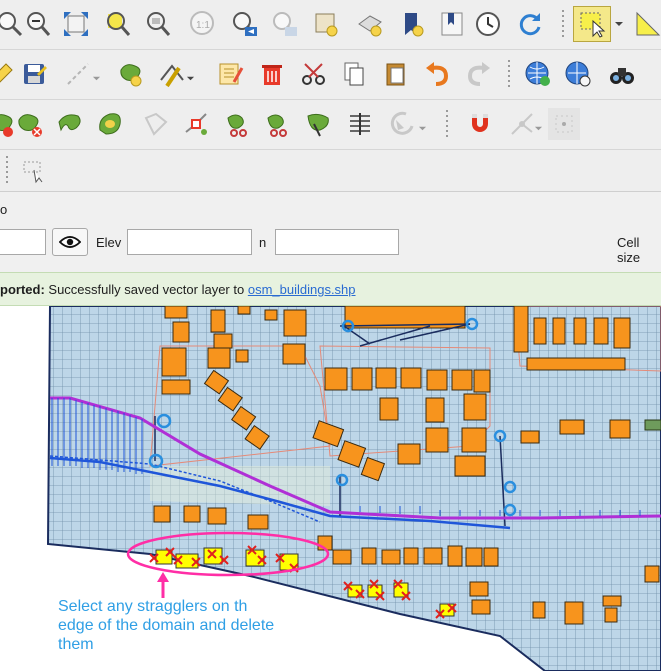  What do you see at coordinates (412, 24) in the screenshot?
I see `new-bookmark-icon` at bounding box center [412, 24].